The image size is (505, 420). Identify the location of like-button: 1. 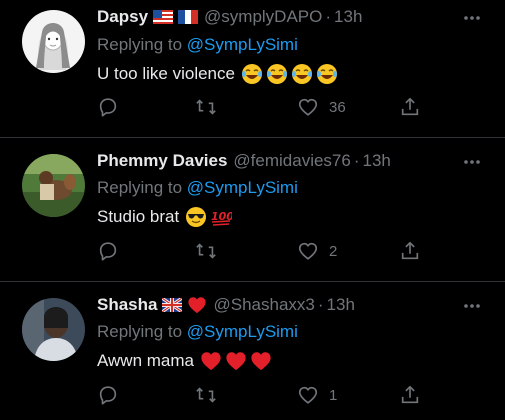
(317, 395).